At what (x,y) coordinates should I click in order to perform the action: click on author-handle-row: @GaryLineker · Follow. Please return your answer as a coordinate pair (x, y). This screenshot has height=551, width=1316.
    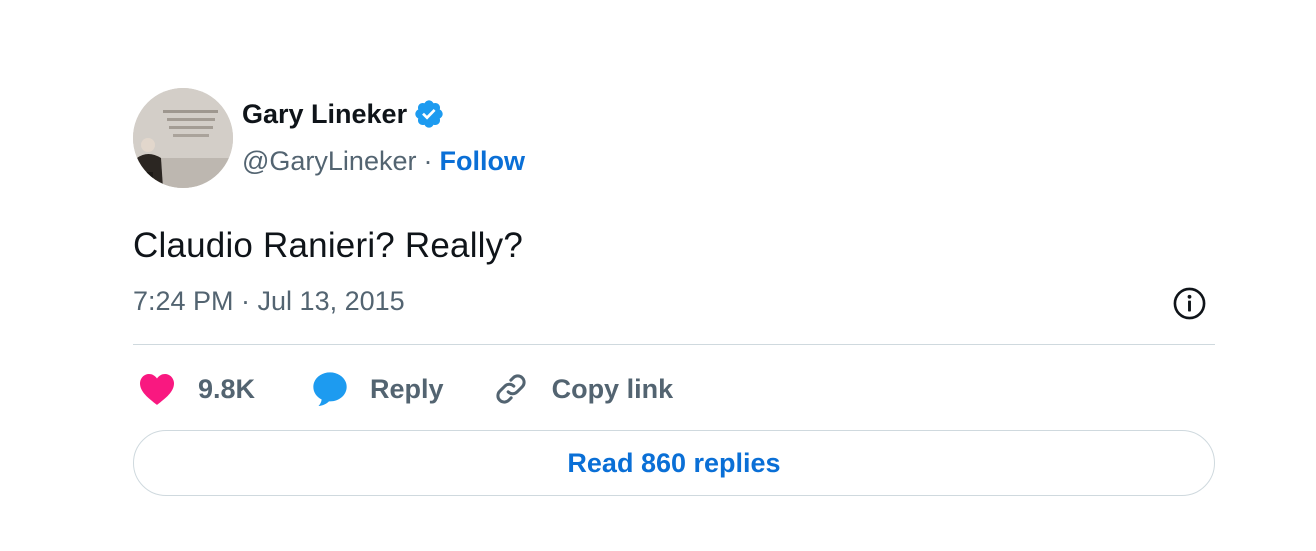
    Looking at the image, I should click on (383, 161).